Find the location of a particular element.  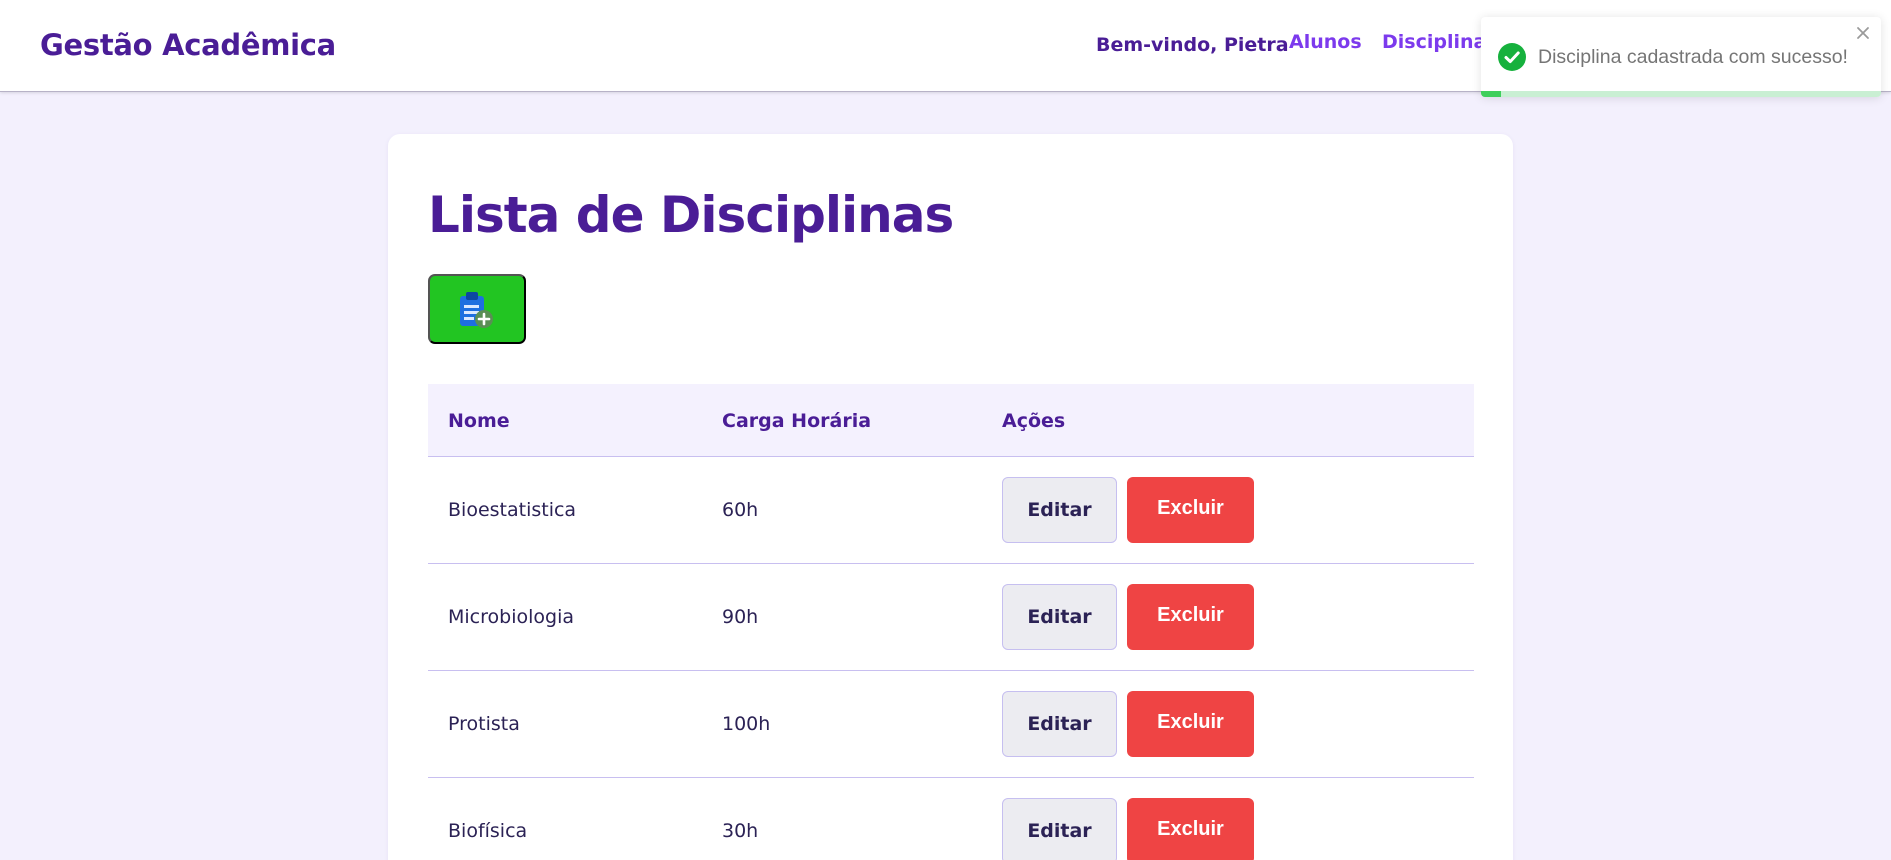

close-icon is located at coordinates (1863, 33).